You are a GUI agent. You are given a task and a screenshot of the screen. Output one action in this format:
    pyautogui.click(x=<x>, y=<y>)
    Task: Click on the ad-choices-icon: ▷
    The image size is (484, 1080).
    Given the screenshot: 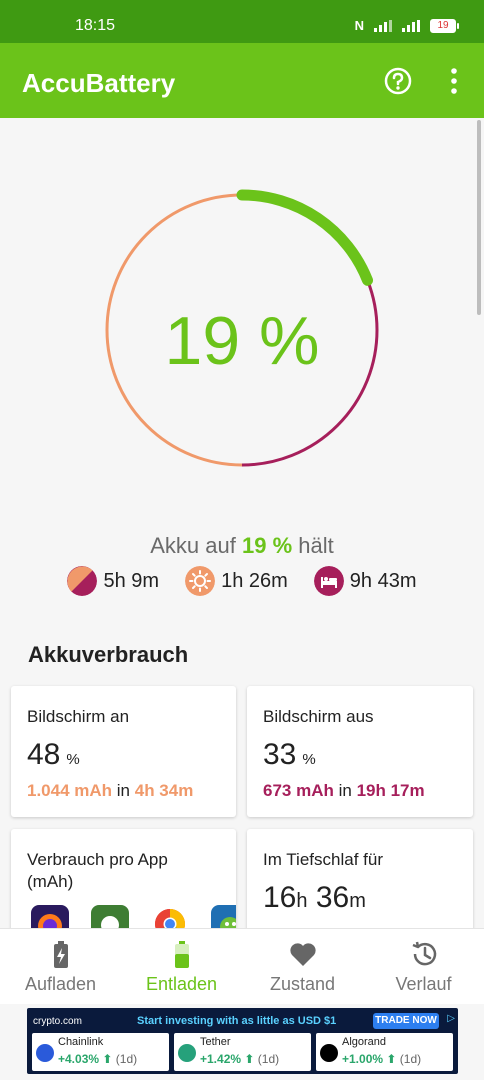 What is the action you would take?
    pyautogui.click(x=451, y=1018)
    